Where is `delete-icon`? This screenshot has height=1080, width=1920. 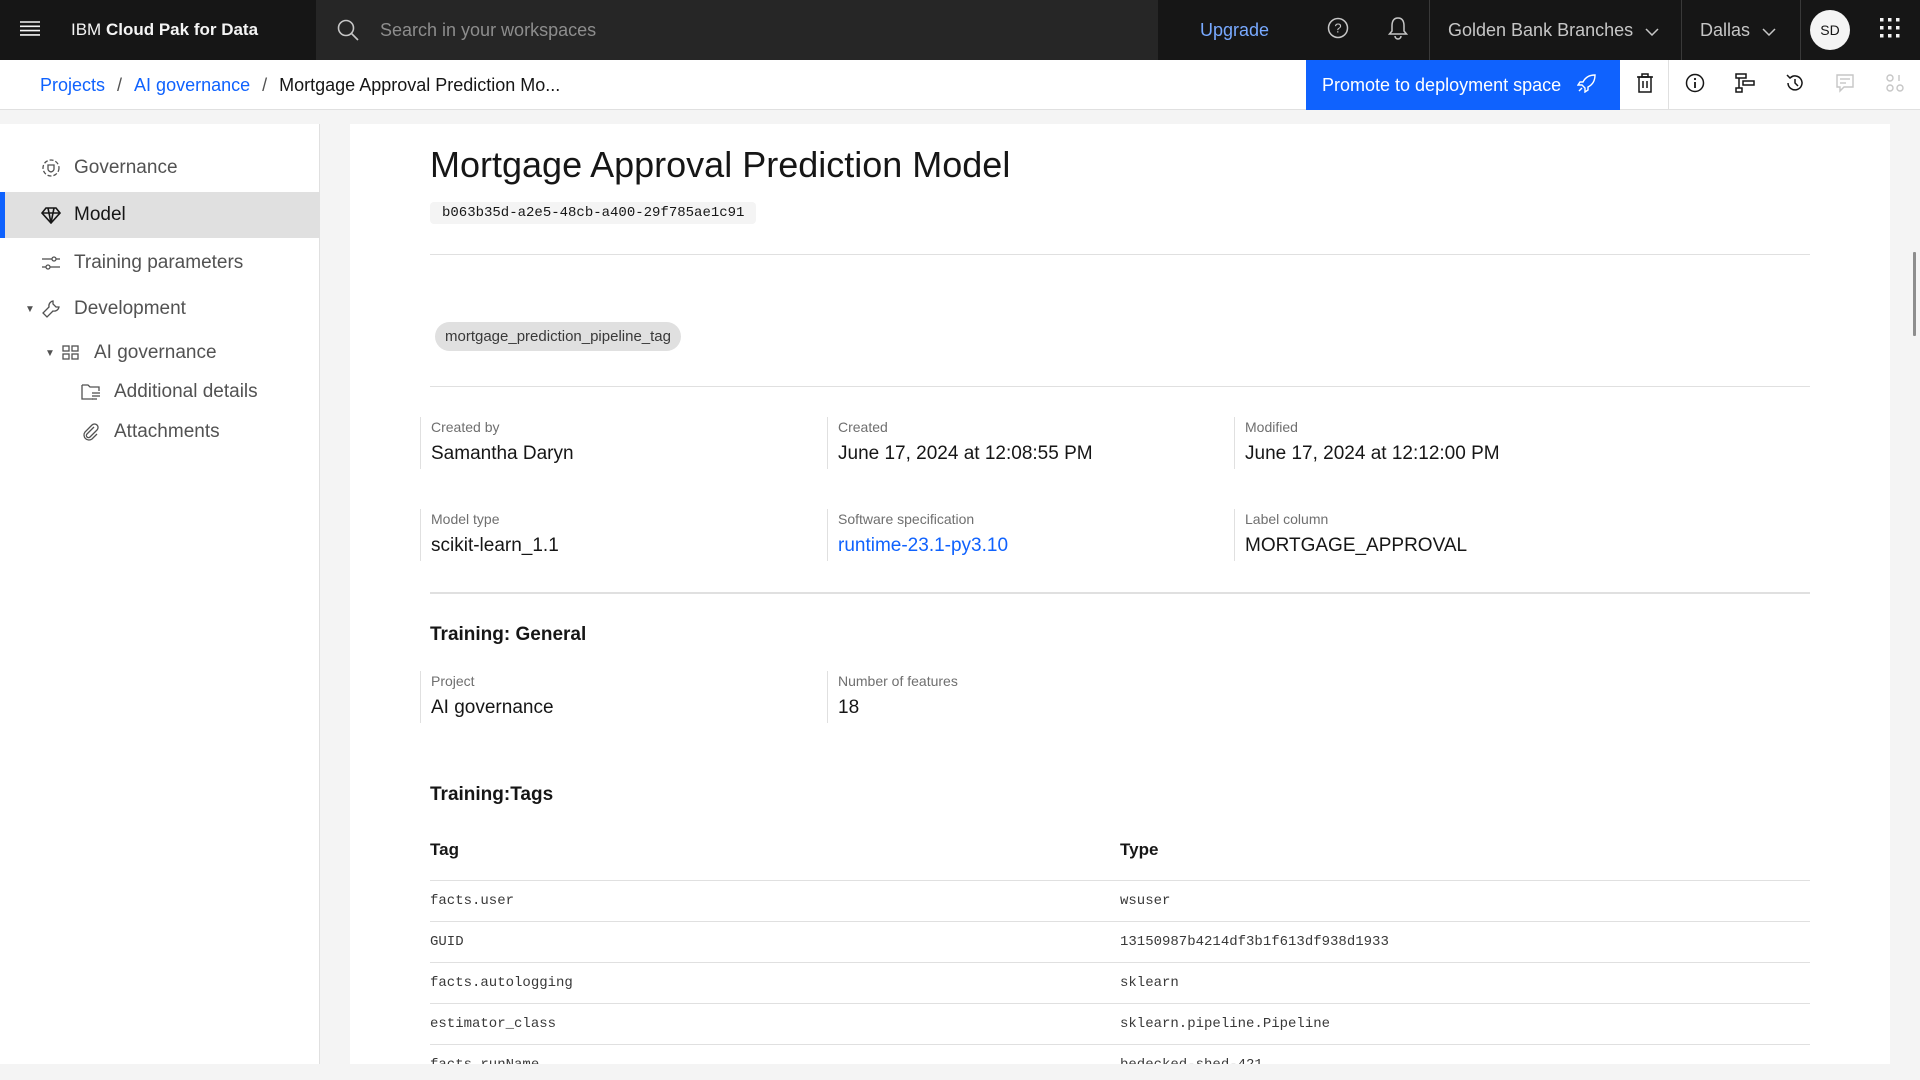 delete-icon is located at coordinates (1645, 85).